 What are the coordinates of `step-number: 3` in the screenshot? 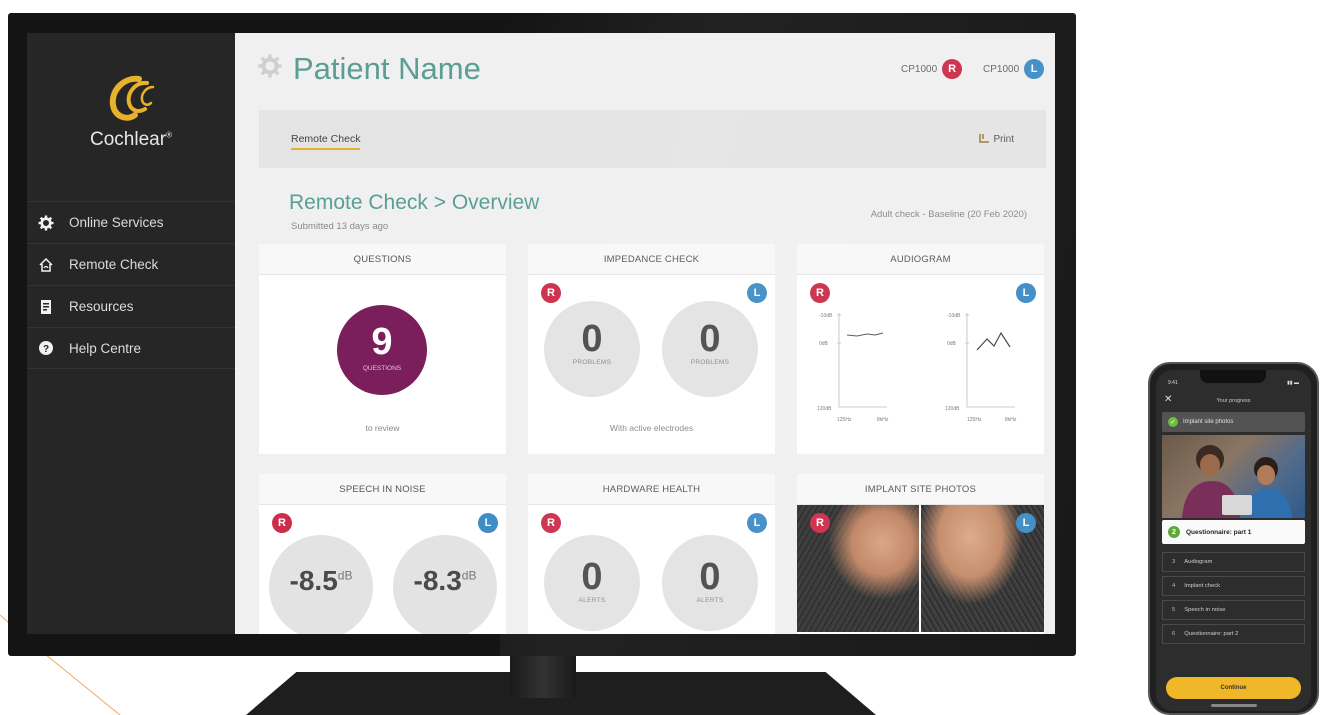 It's located at (1174, 562).